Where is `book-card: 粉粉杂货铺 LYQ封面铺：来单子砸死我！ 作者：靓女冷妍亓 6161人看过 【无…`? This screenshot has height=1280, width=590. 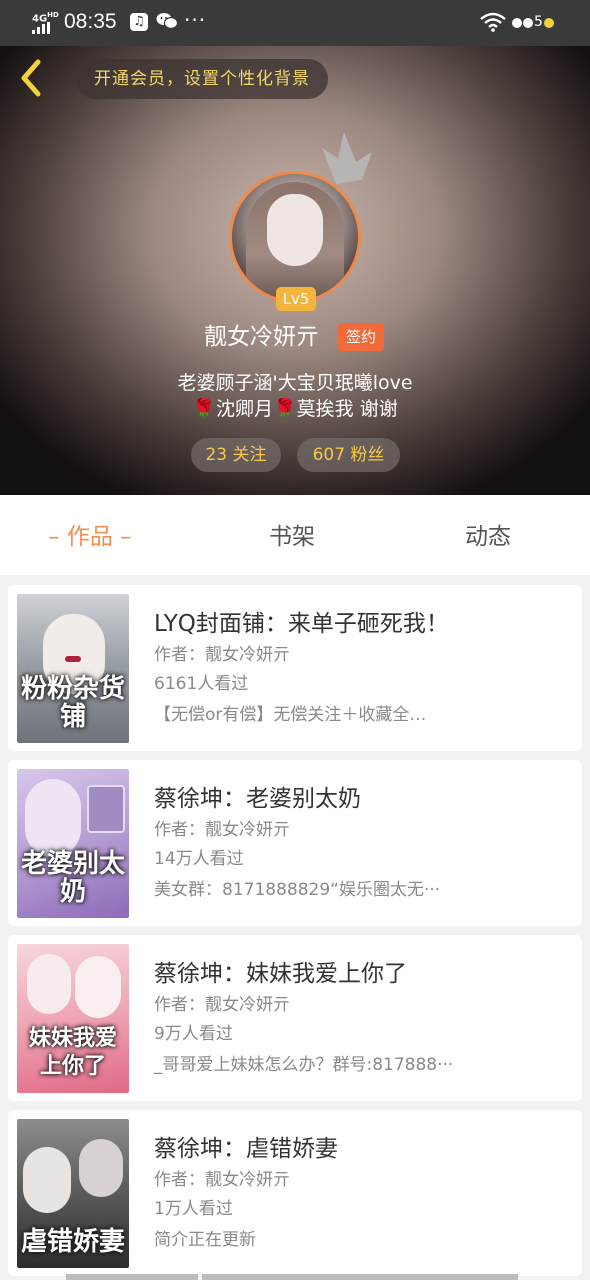
book-card: 粉粉杂货铺 LYQ封面铺：来单子砸死我！ 作者：靓女冷妍亓 6161人看过 【无… is located at coordinates (295, 668).